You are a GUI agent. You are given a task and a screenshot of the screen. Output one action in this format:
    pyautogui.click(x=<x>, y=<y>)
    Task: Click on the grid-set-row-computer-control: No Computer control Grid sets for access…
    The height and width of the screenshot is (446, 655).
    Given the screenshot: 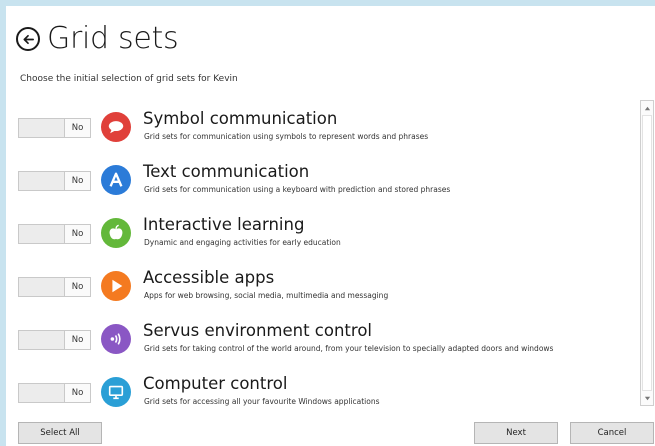 What is the action you would take?
    pyautogui.click(x=323, y=397)
    